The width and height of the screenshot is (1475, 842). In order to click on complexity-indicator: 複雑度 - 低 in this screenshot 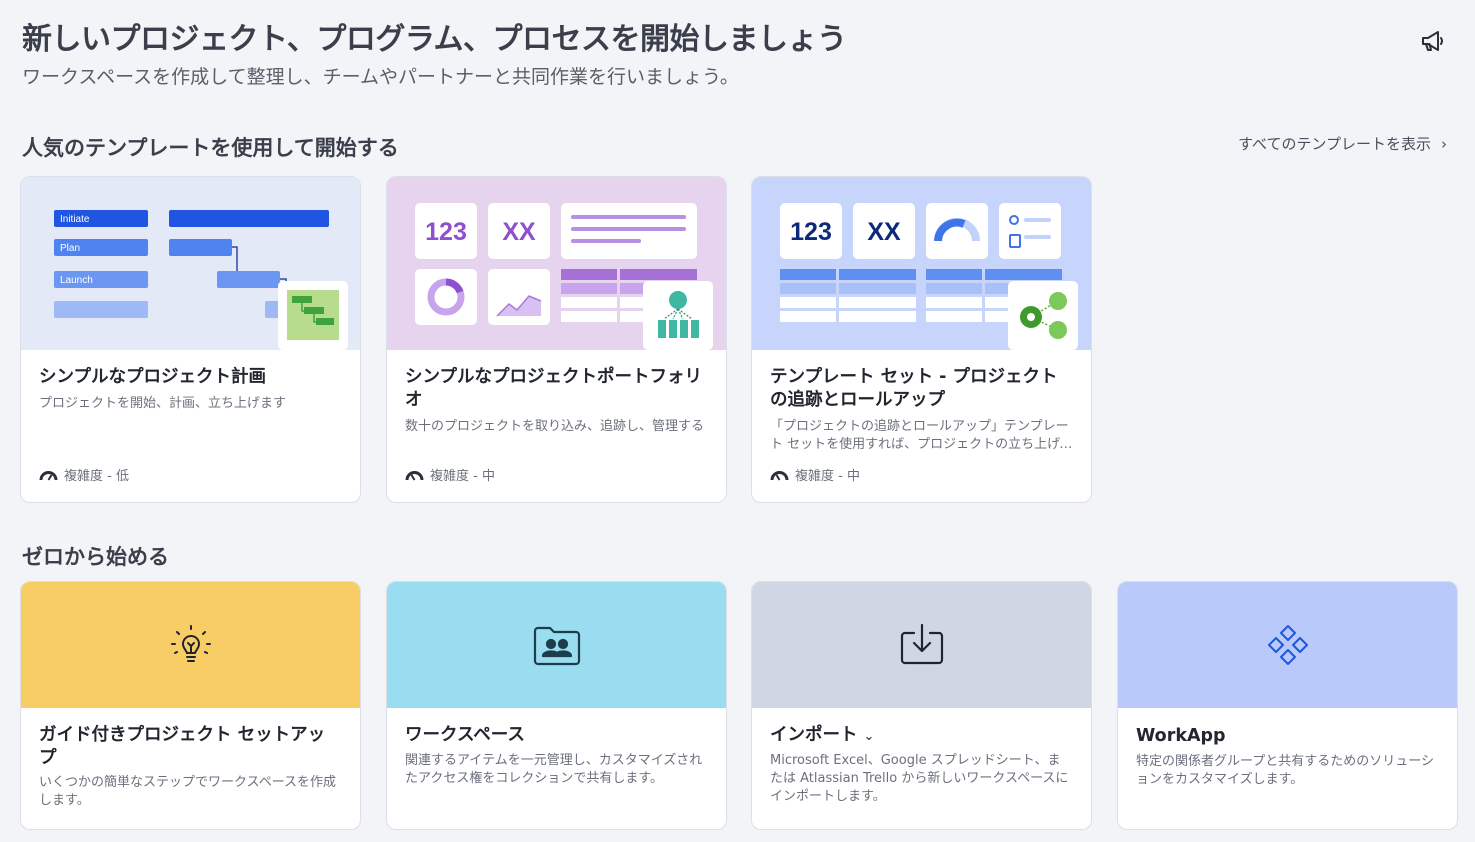, I will do `click(84, 474)`.